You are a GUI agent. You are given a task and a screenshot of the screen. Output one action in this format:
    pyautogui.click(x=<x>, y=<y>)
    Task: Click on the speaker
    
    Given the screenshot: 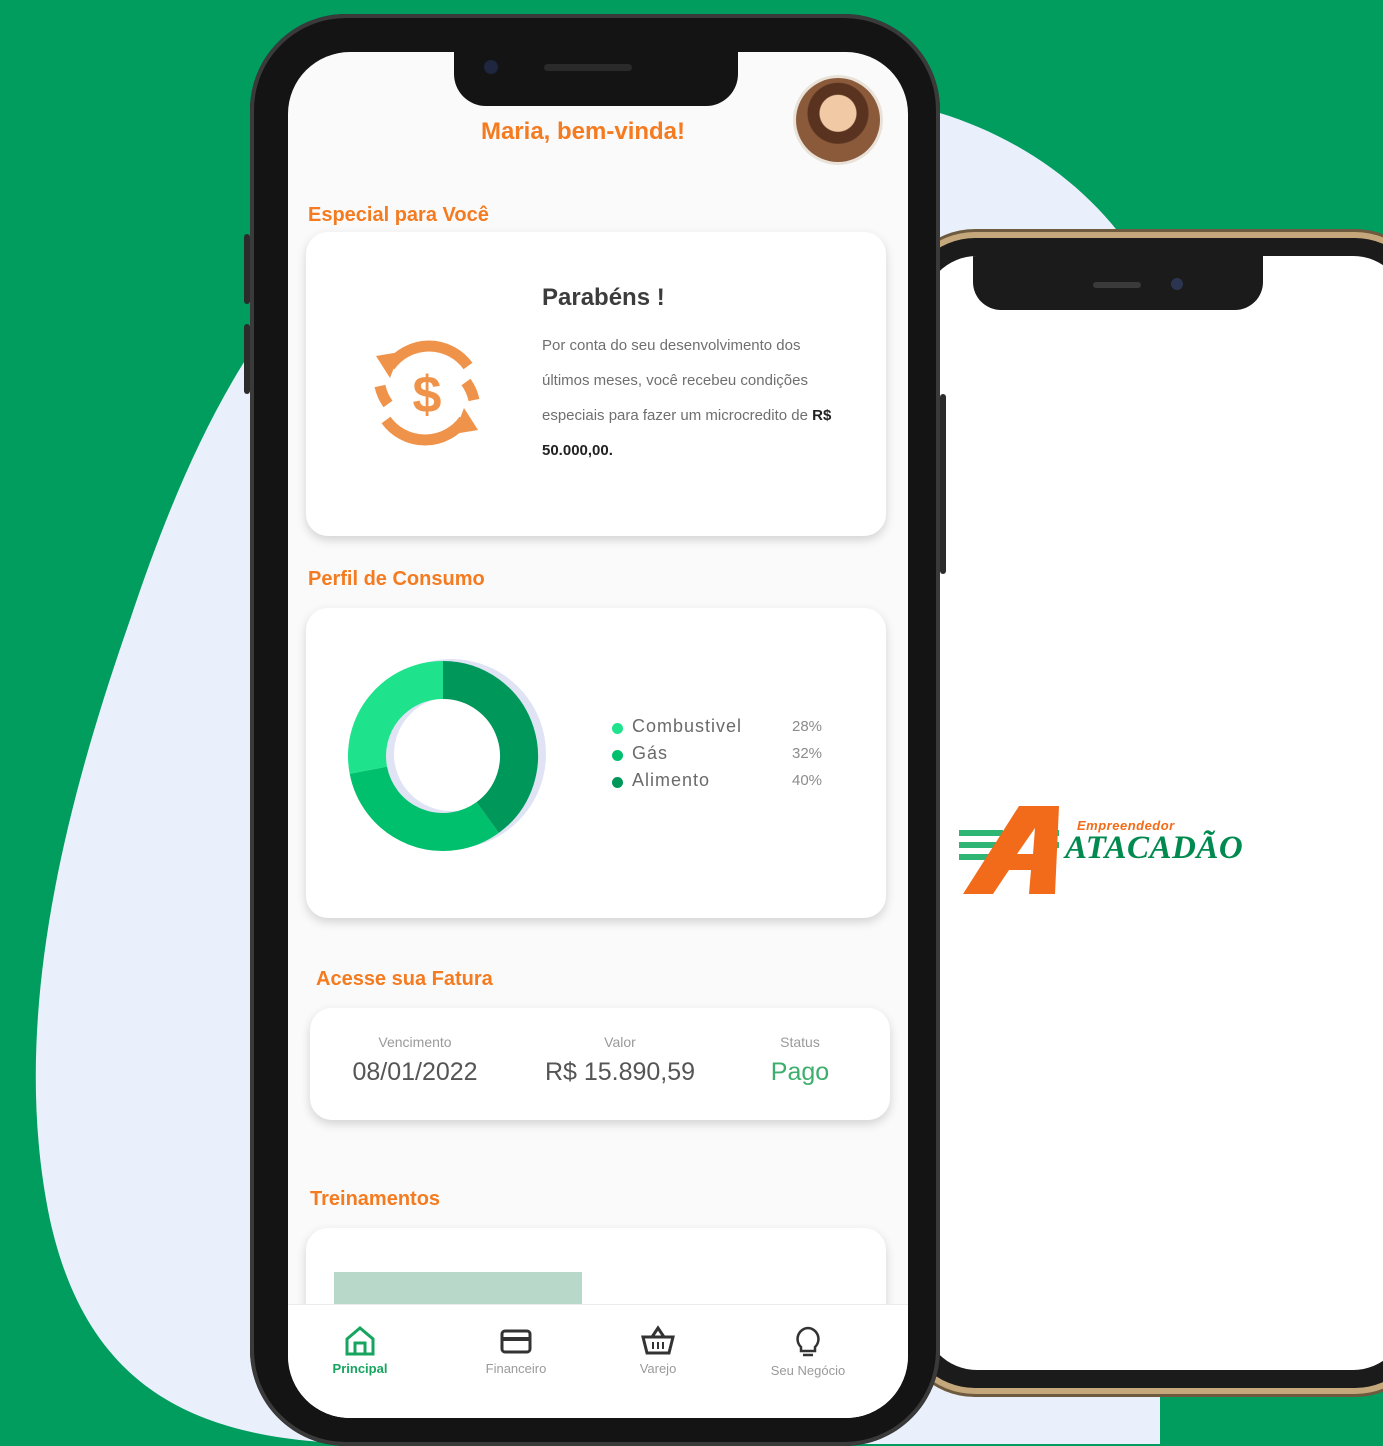 What is the action you would take?
    pyautogui.click(x=1117, y=285)
    